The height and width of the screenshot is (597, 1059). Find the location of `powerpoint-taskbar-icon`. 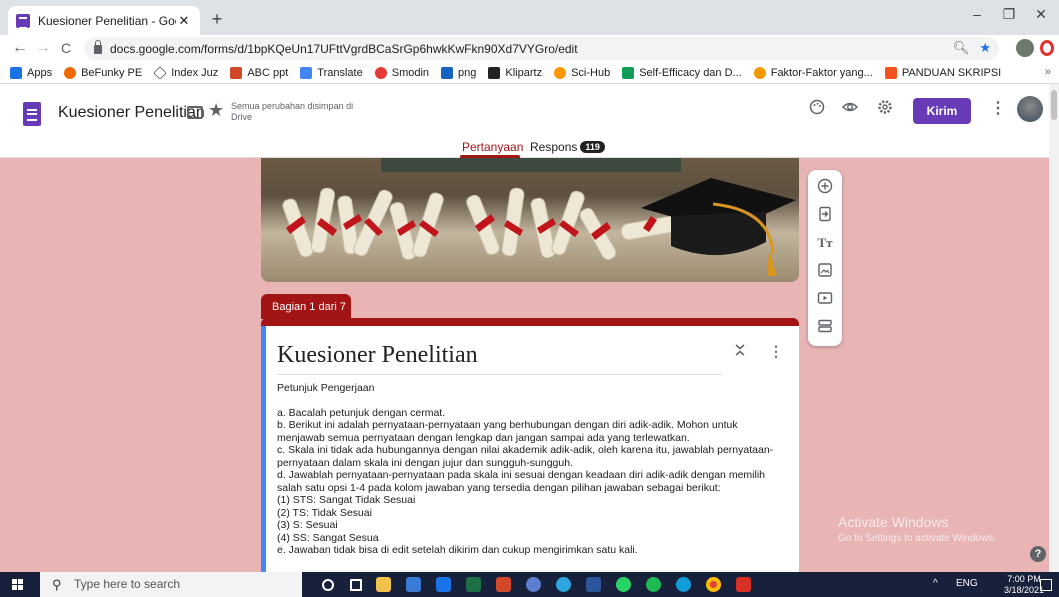

powerpoint-taskbar-icon is located at coordinates (503, 584).